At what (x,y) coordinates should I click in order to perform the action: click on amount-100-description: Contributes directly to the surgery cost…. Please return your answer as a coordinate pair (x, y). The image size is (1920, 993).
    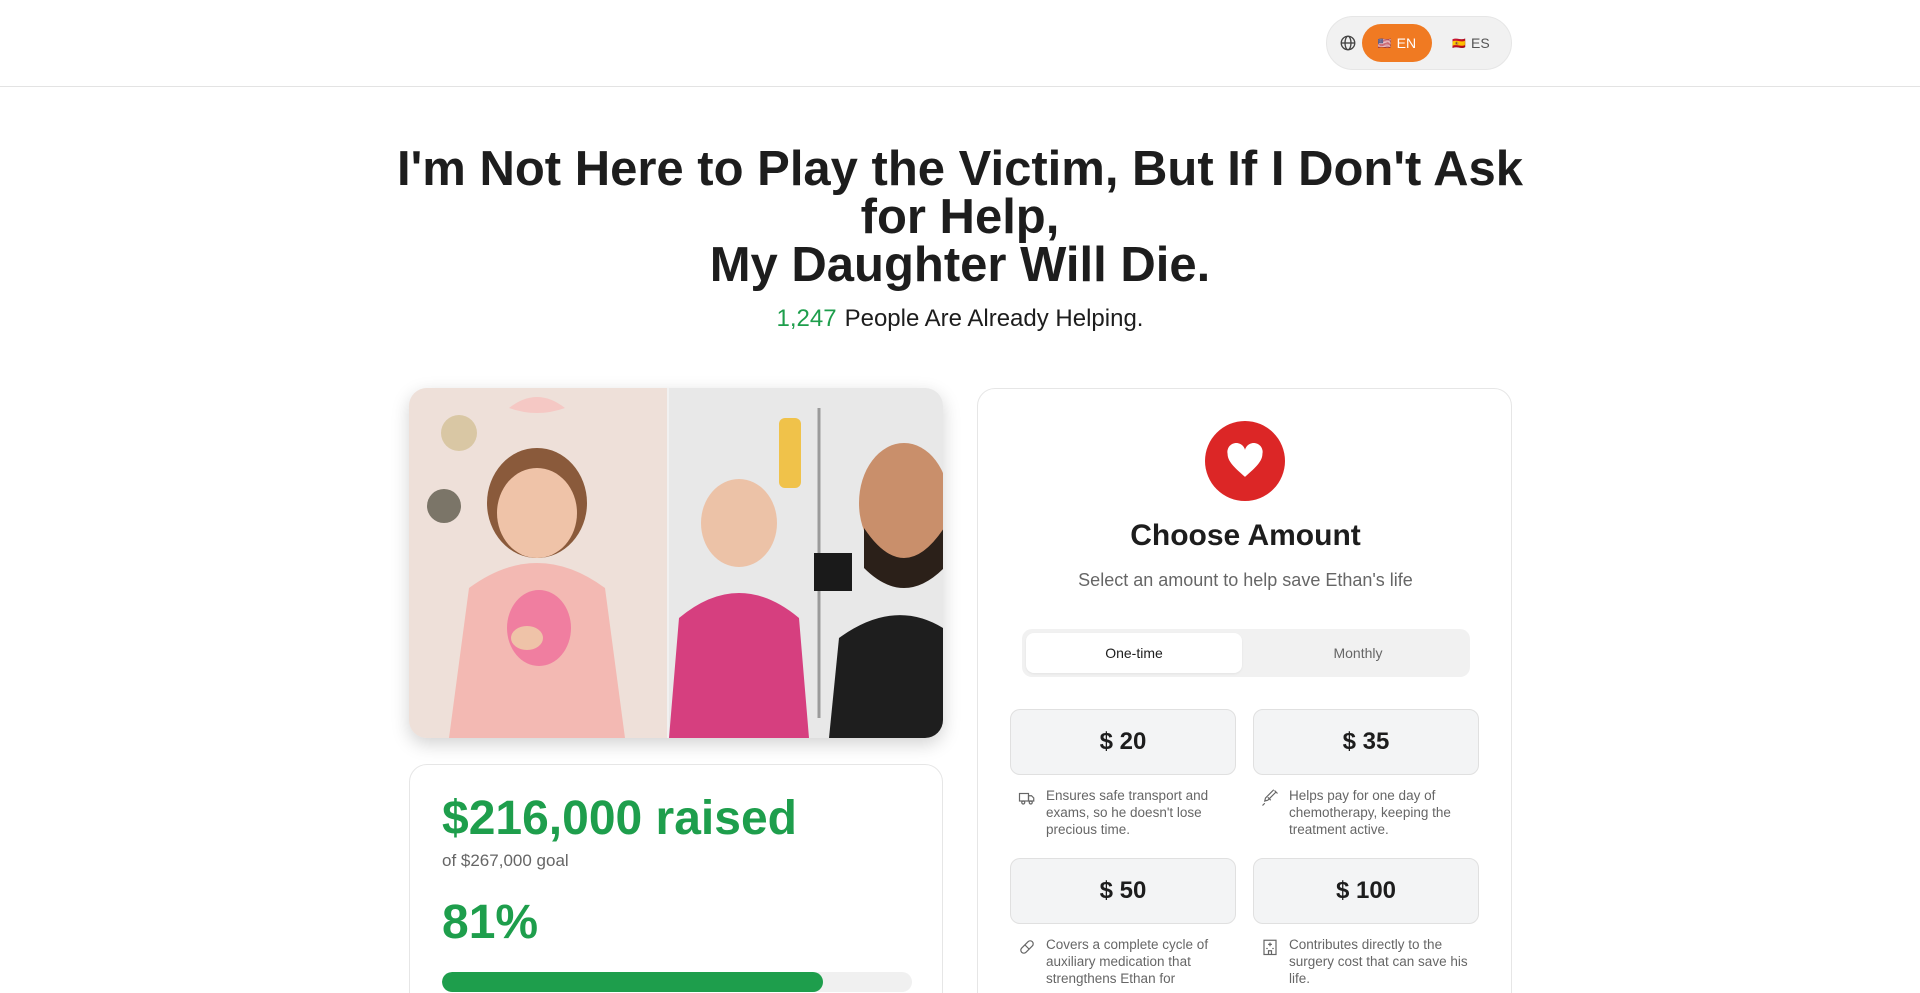
    Looking at the image, I should click on (1366, 964).